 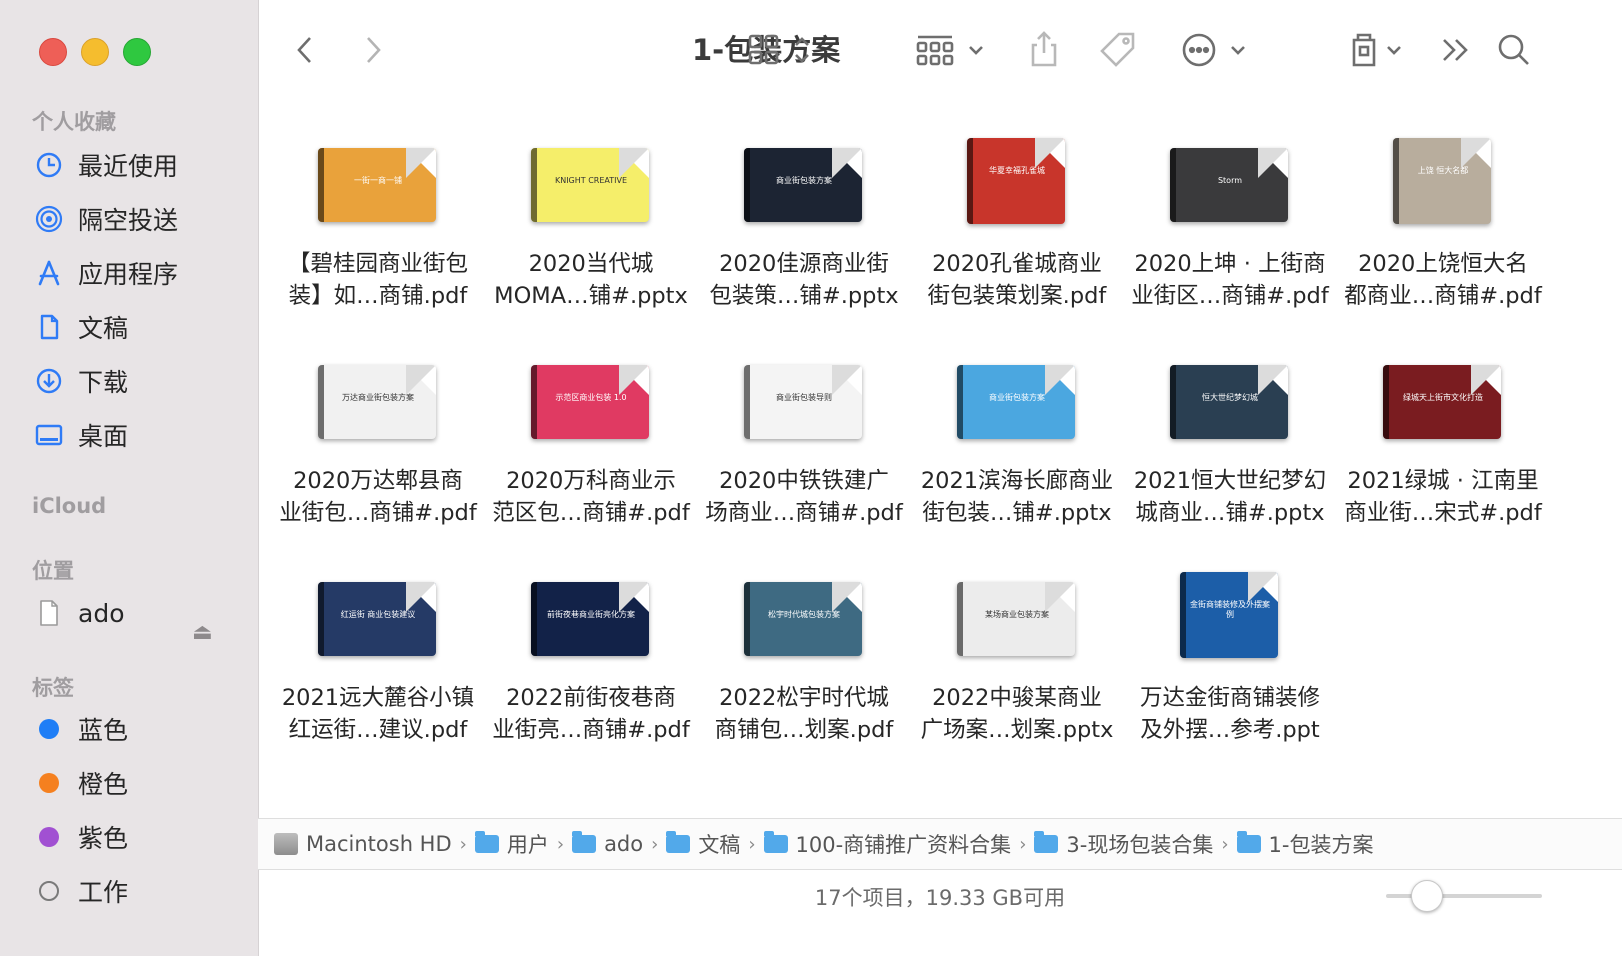 I want to click on back-button, so click(x=305, y=50).